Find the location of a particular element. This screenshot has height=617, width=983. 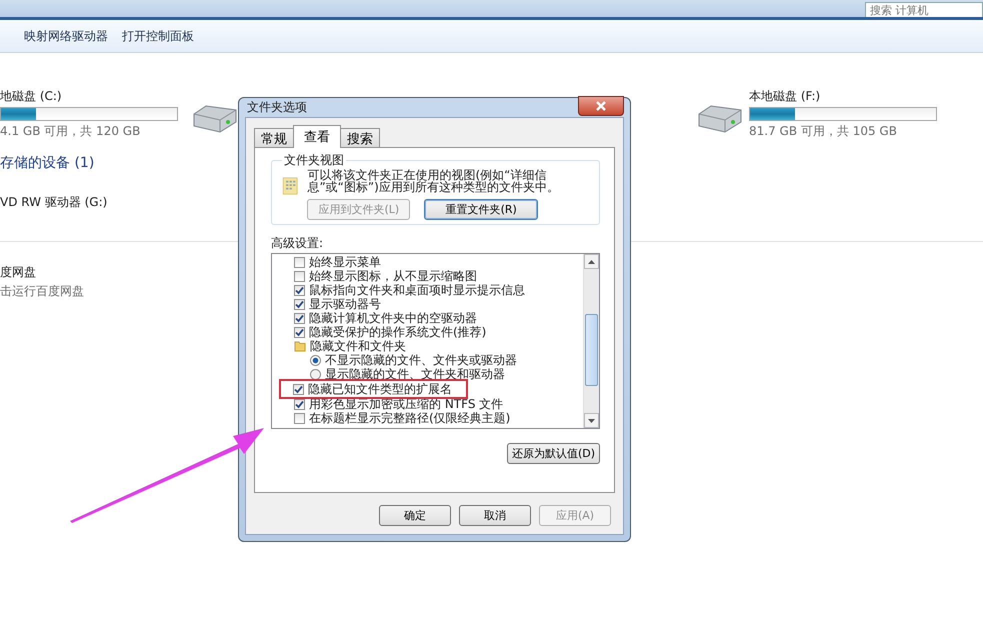

tab: 搜索 is located at coordinates (360, 137).